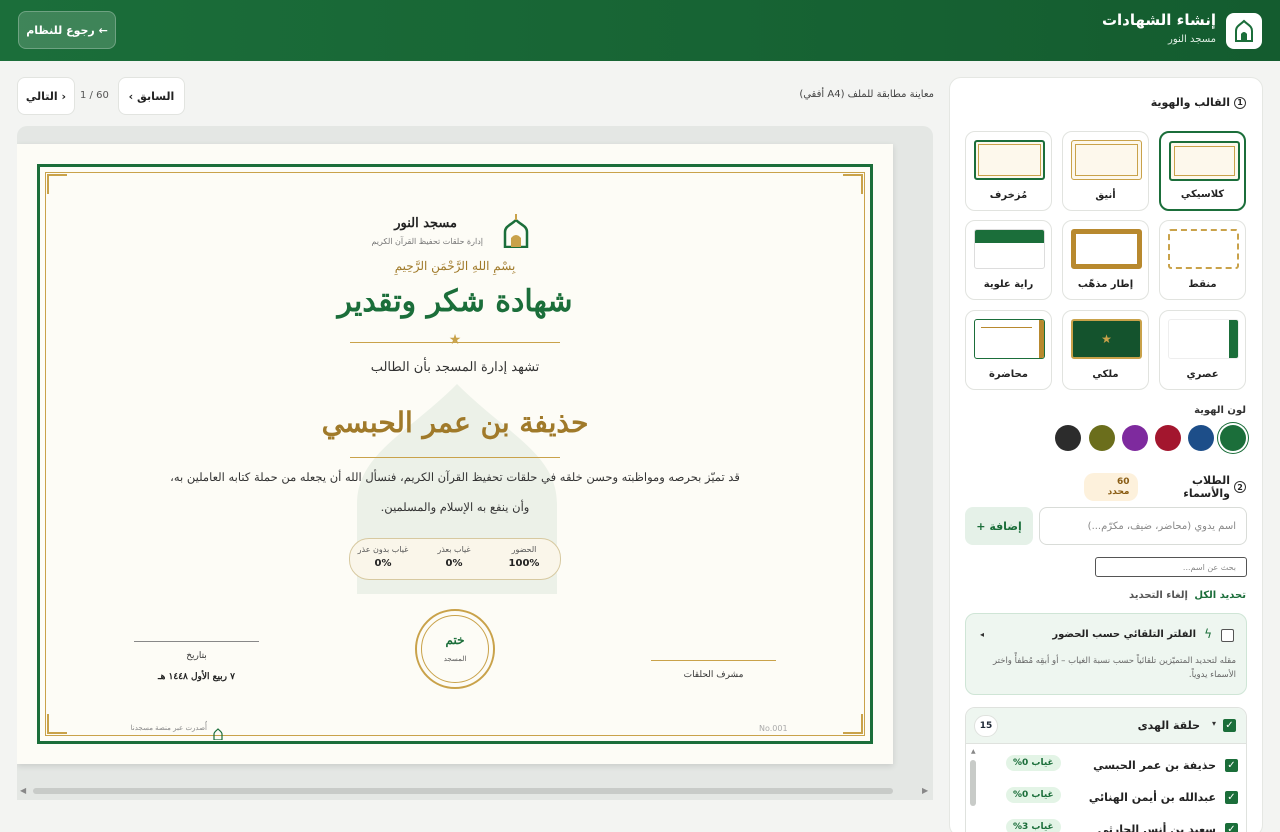  What do you see at coordinates (455, 367) in the screenshot?
I see `certificate-intro: تشهد إدارة المسجد بأن الطالب` at bounding box center [455, 367].